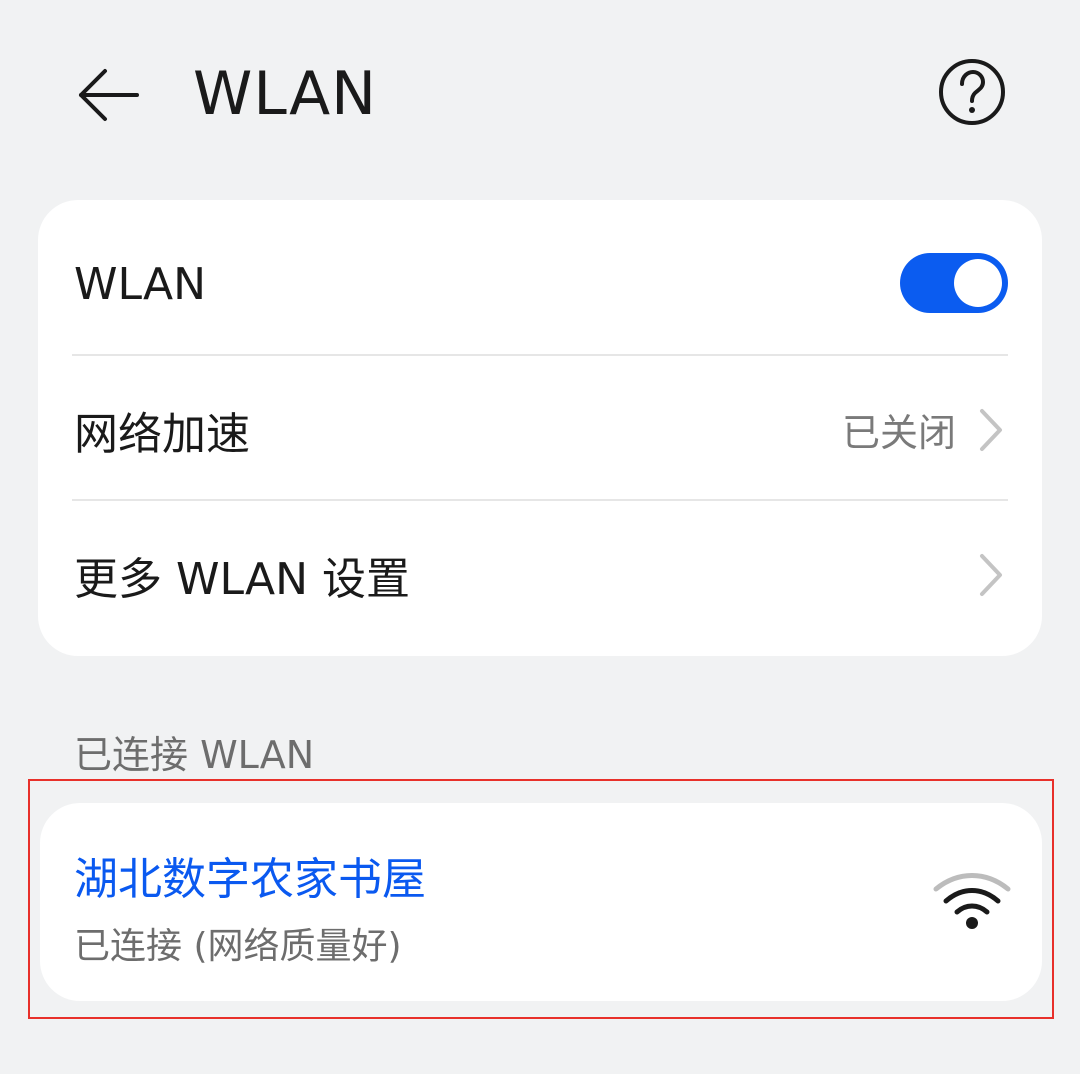 This screenshot has width=1080, height=1074. I want to click on wlan-label: WLAN, so click(140, 284).